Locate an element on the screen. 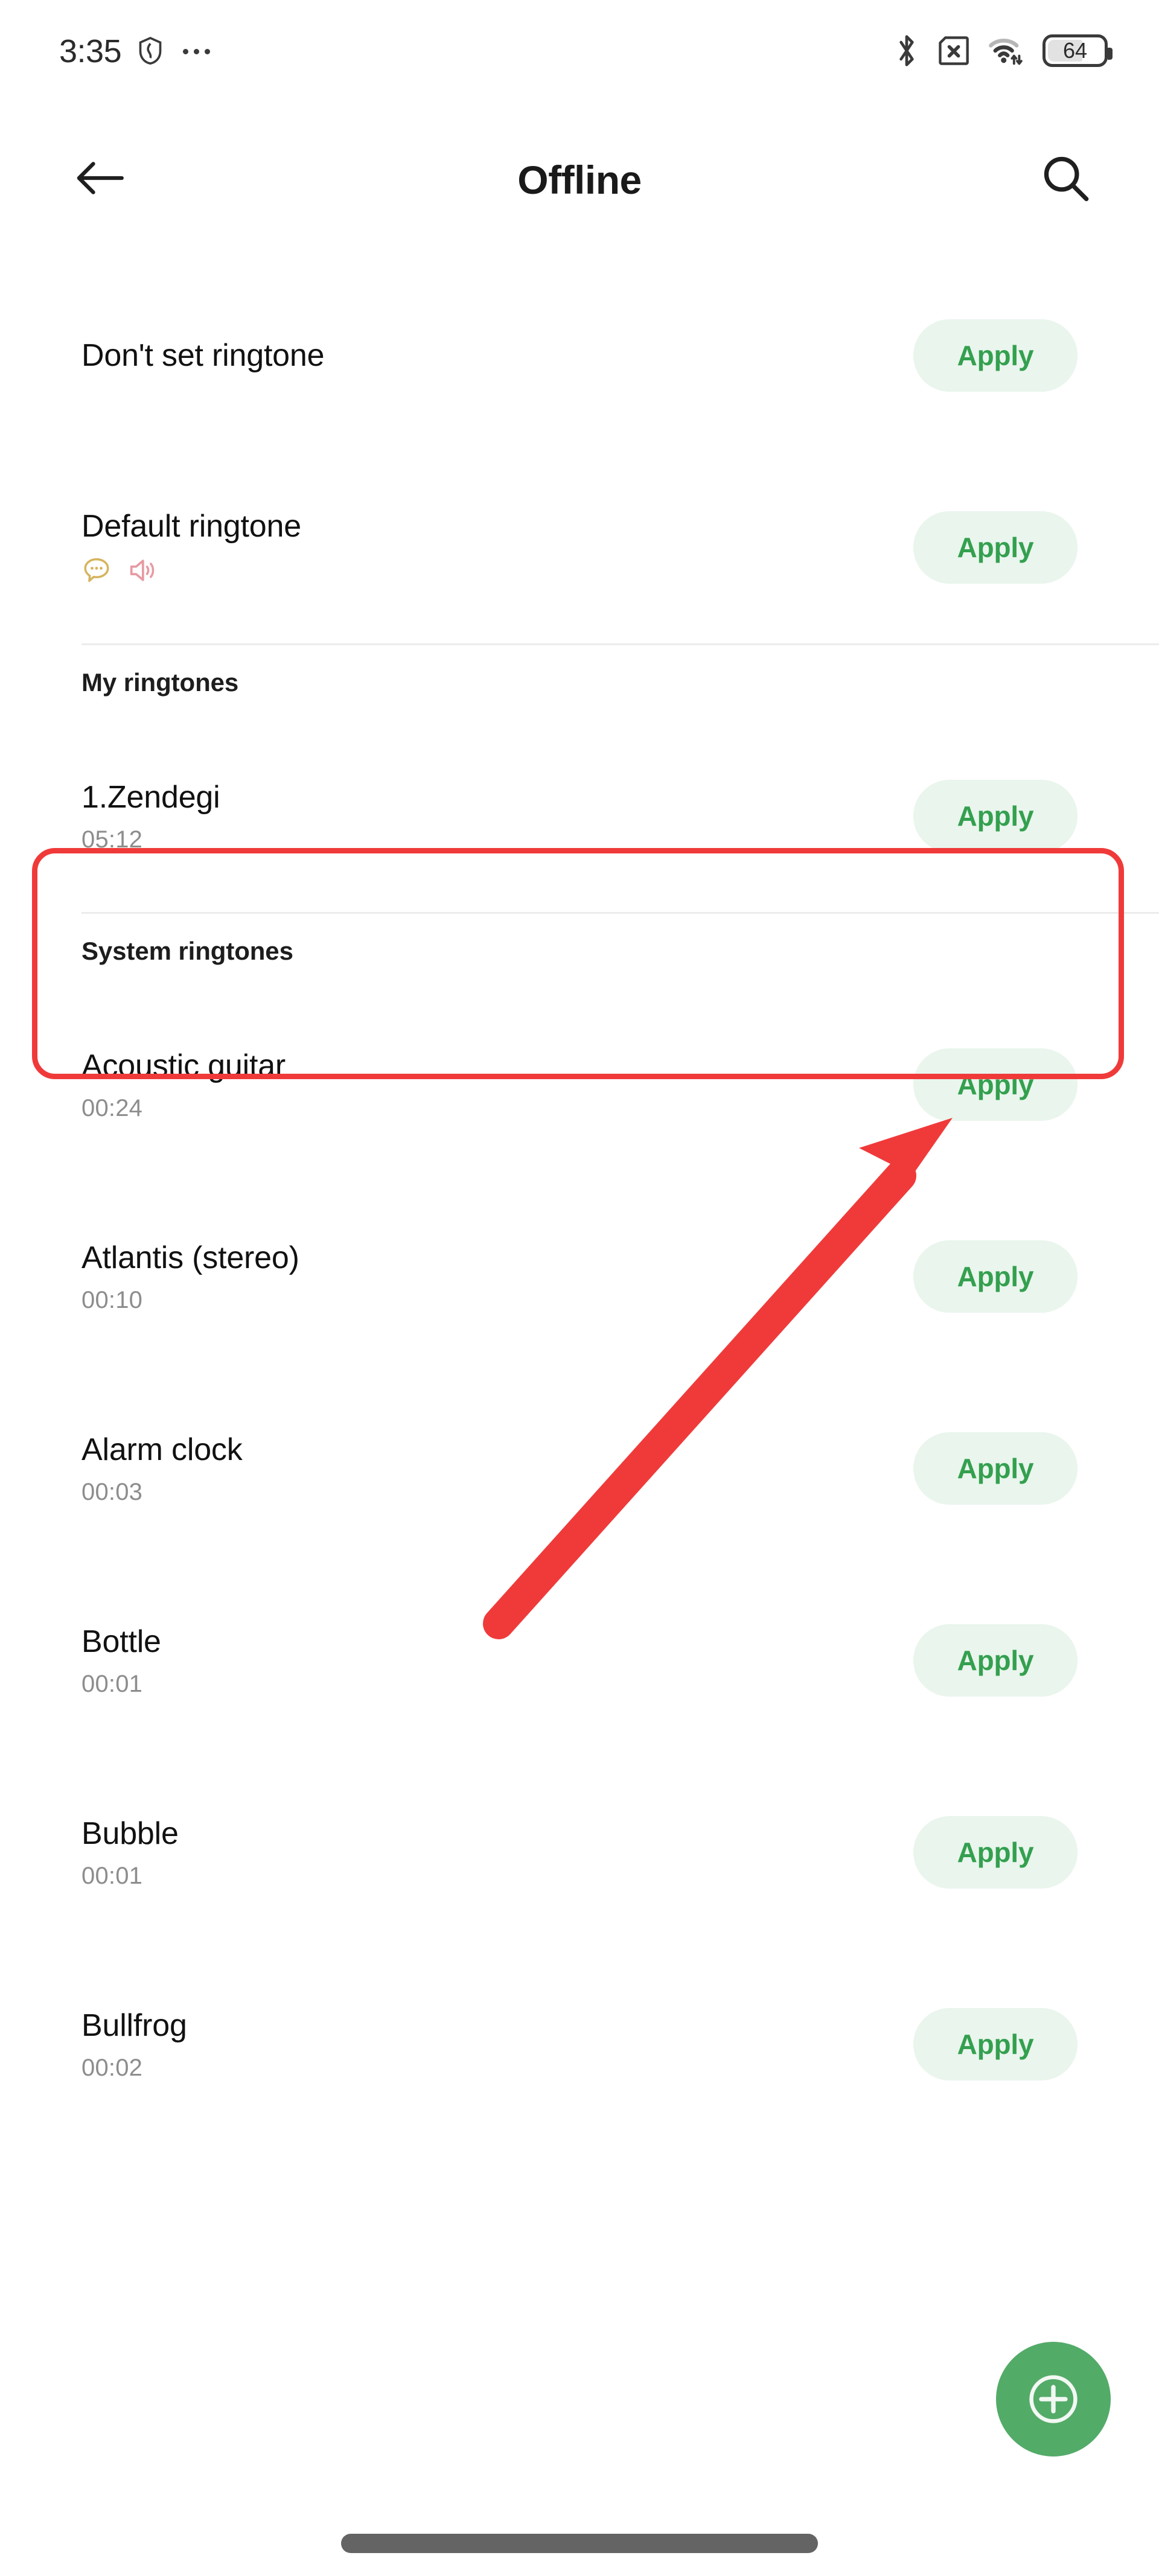  list-item-texts: 1.Zendegi 05:12 is located at coordinates (497, 816).